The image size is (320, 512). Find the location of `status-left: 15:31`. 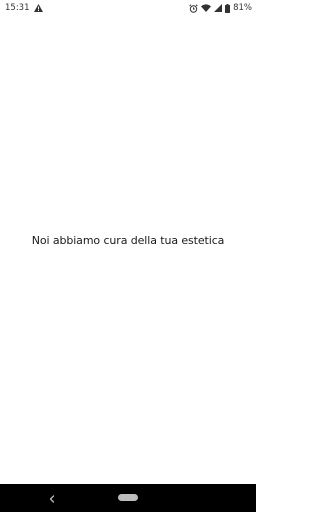

status-left: 15:31 is located at coordinates (24, 8).